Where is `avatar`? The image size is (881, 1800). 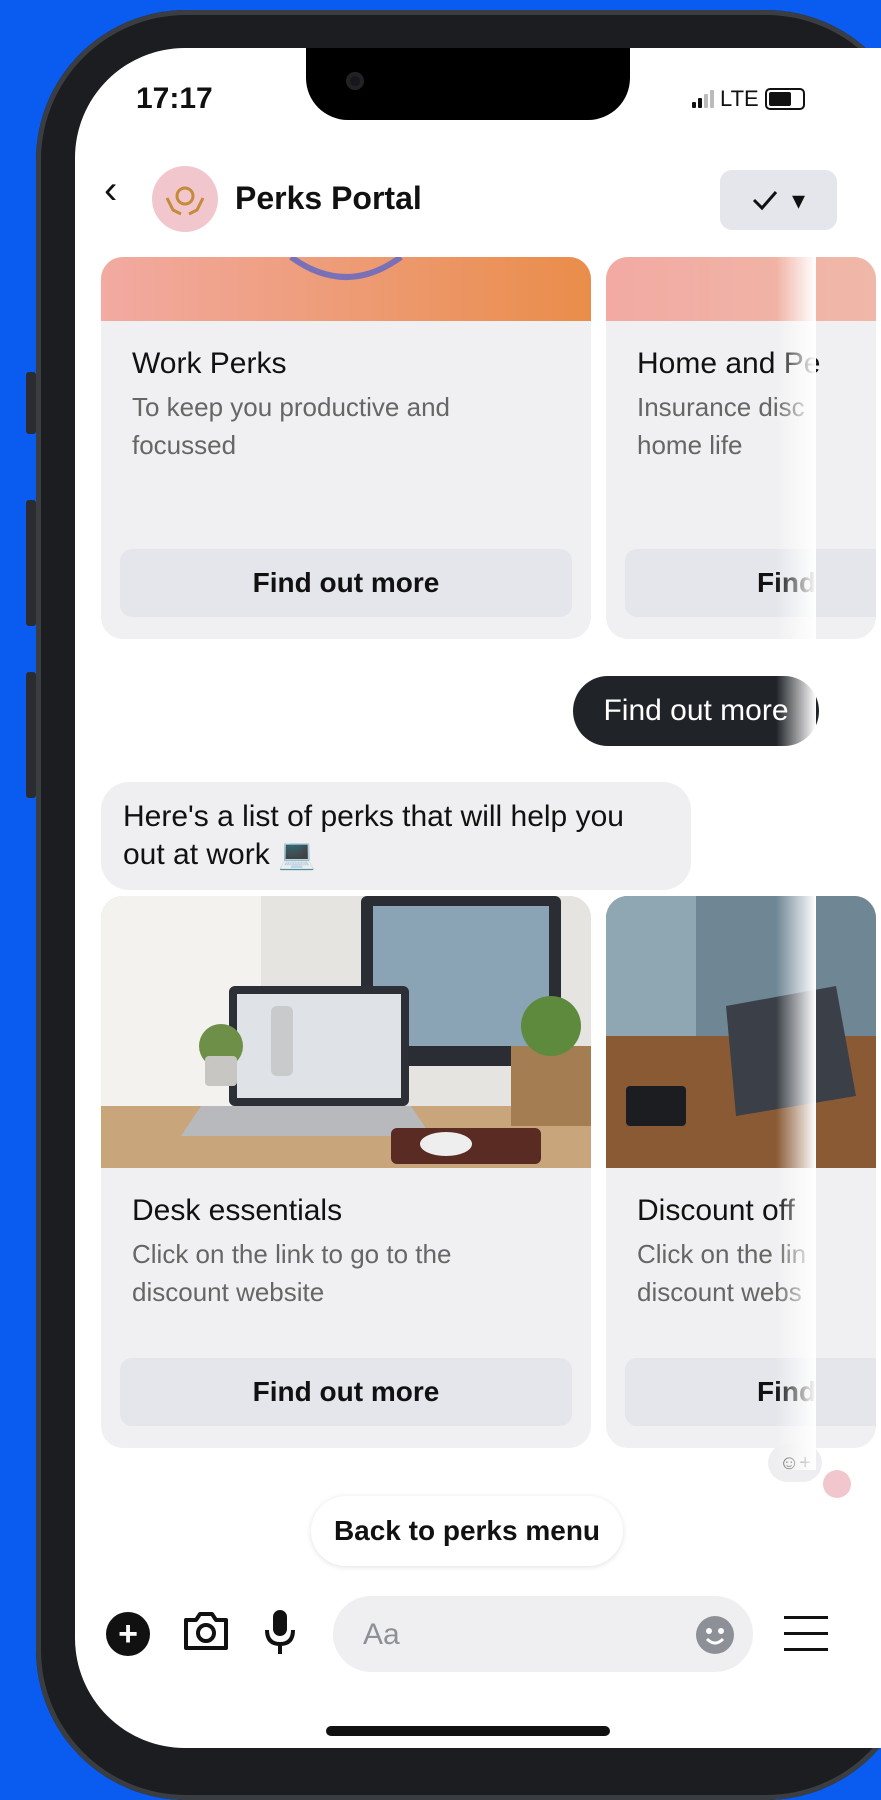
avatar is located at coordinates (185, 199).